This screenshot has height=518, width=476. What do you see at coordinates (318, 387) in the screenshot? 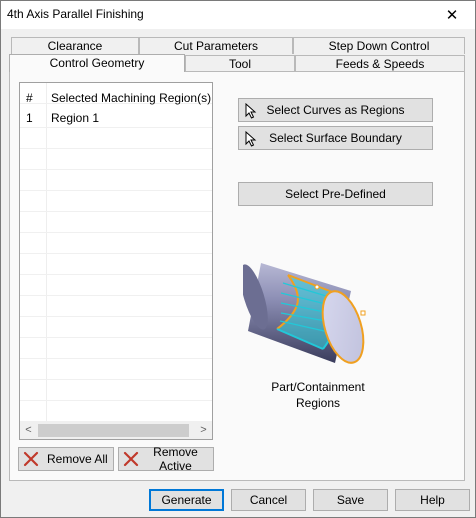
I see `caption-line-1: Part/Containment` at bounding box center [318, 387].